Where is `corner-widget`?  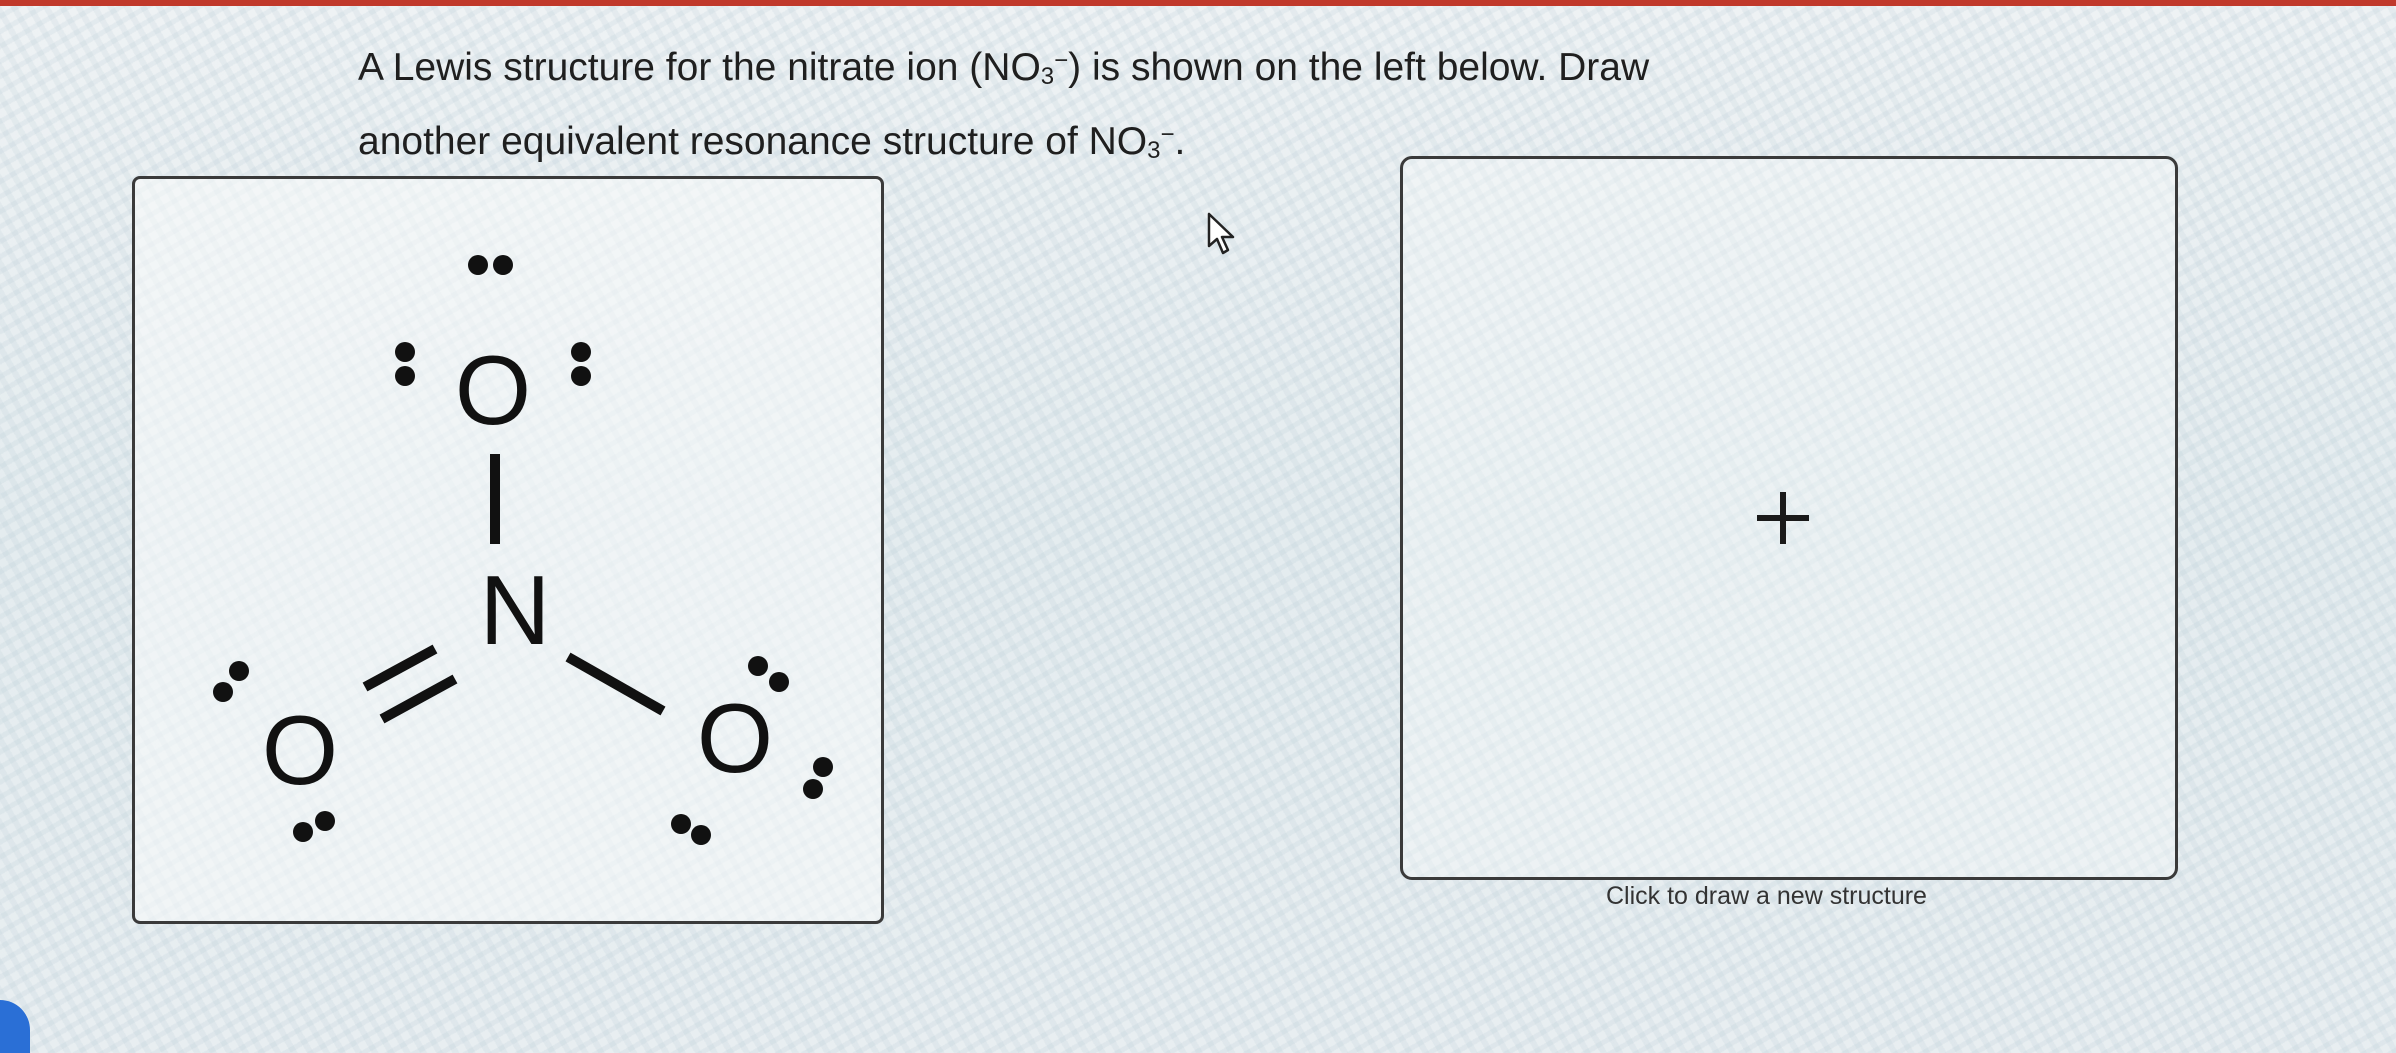 corner-widget is located at coordinates (15, 1026).